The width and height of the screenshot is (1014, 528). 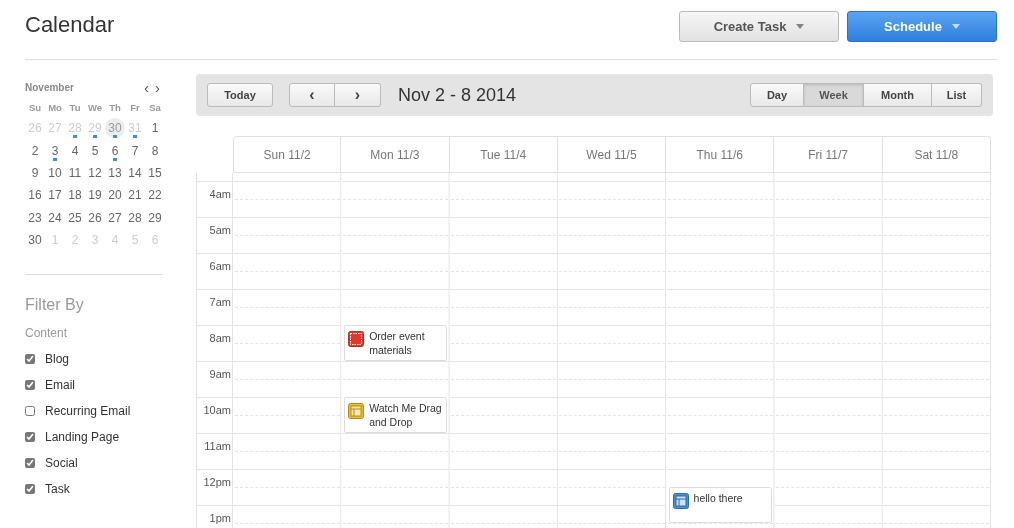 What do you see at coordinates (146, 87) in the screenshot?
I see `previous-month-button: ‹` at bounding box center [146, 87].